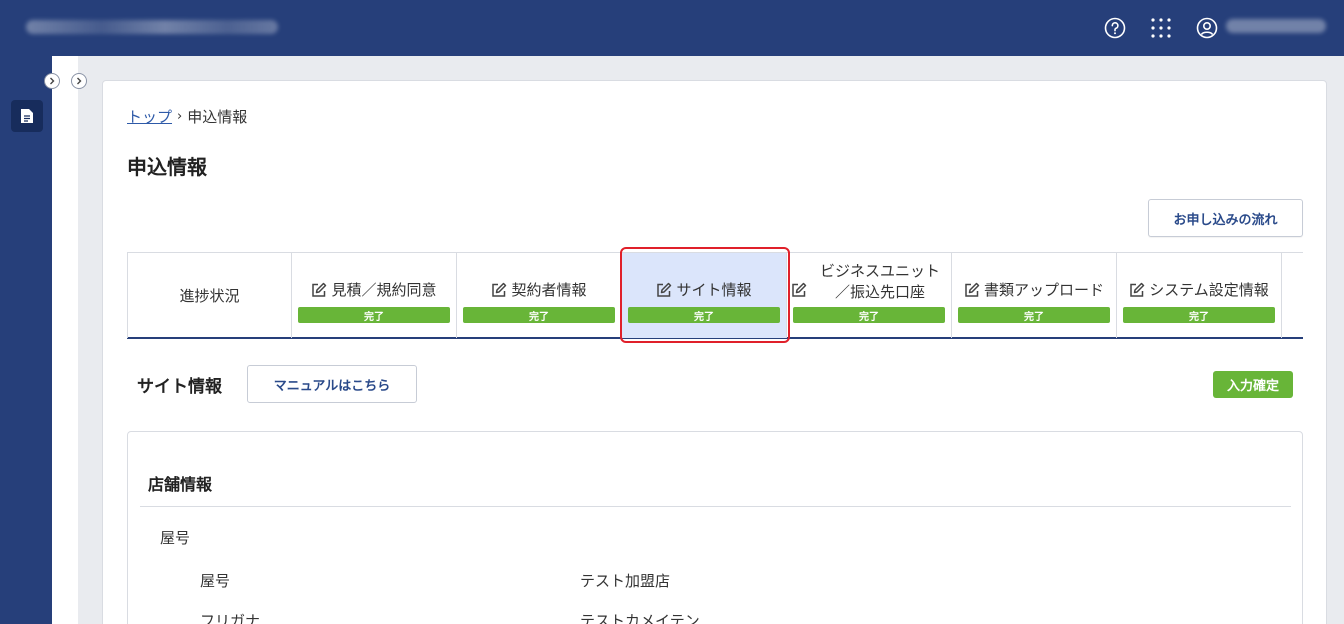  I want to click on sidebar-item-application, so click(27, 116).